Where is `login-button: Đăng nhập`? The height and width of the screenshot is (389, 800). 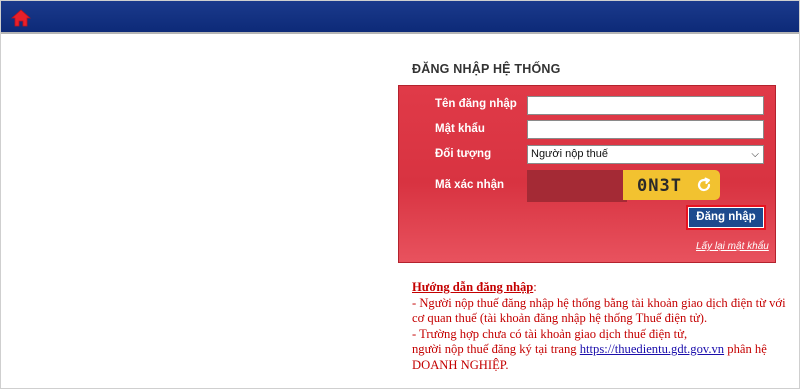 login-button: Đăng nhập is located at coordinates (726, 217).